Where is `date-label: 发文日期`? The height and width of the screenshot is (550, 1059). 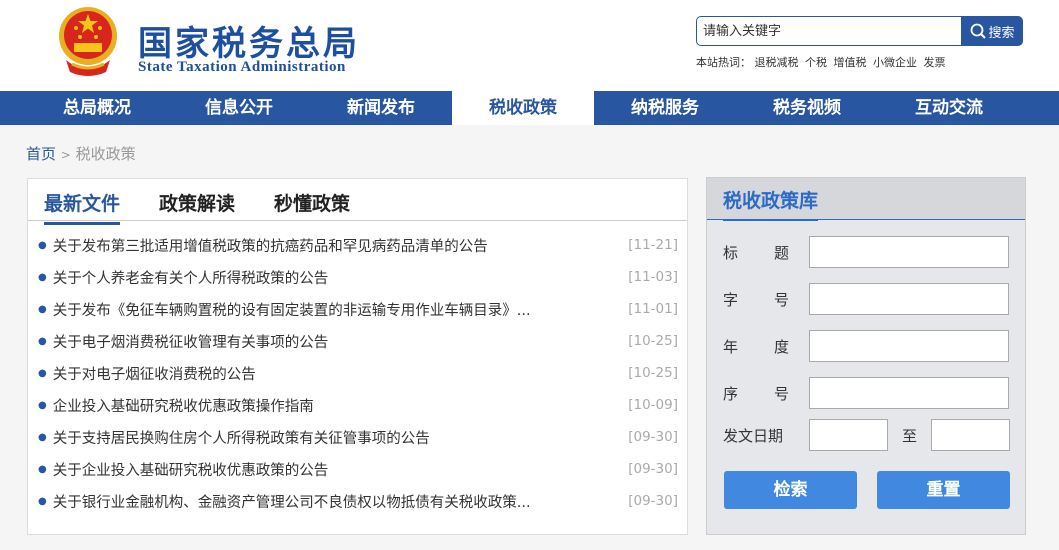
date-label: 发文日期 is located at coordinates (753, 435).